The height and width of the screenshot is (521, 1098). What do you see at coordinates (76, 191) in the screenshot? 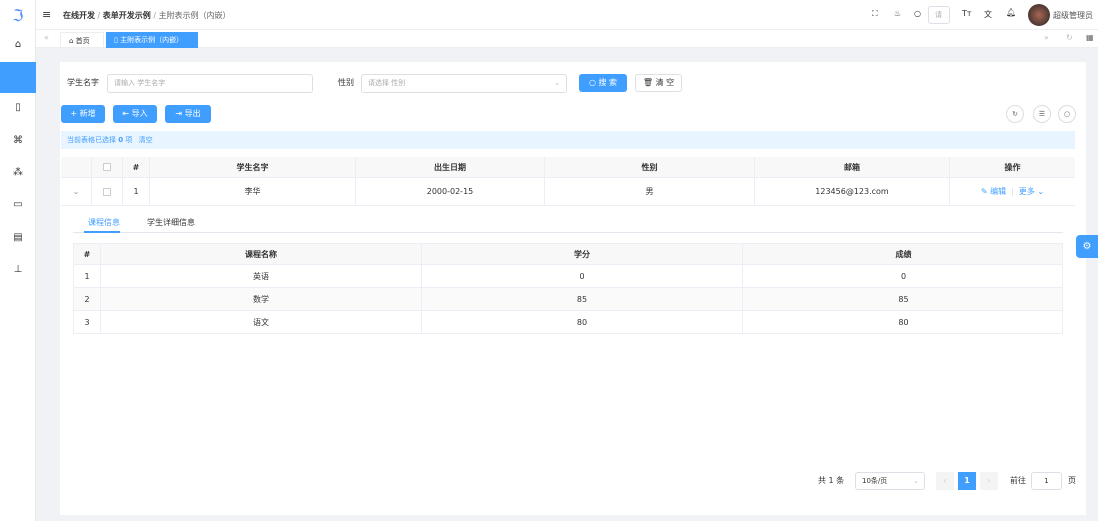
I see `collapse-chevron-icon: ⌄` at bounding box center [76, 191].